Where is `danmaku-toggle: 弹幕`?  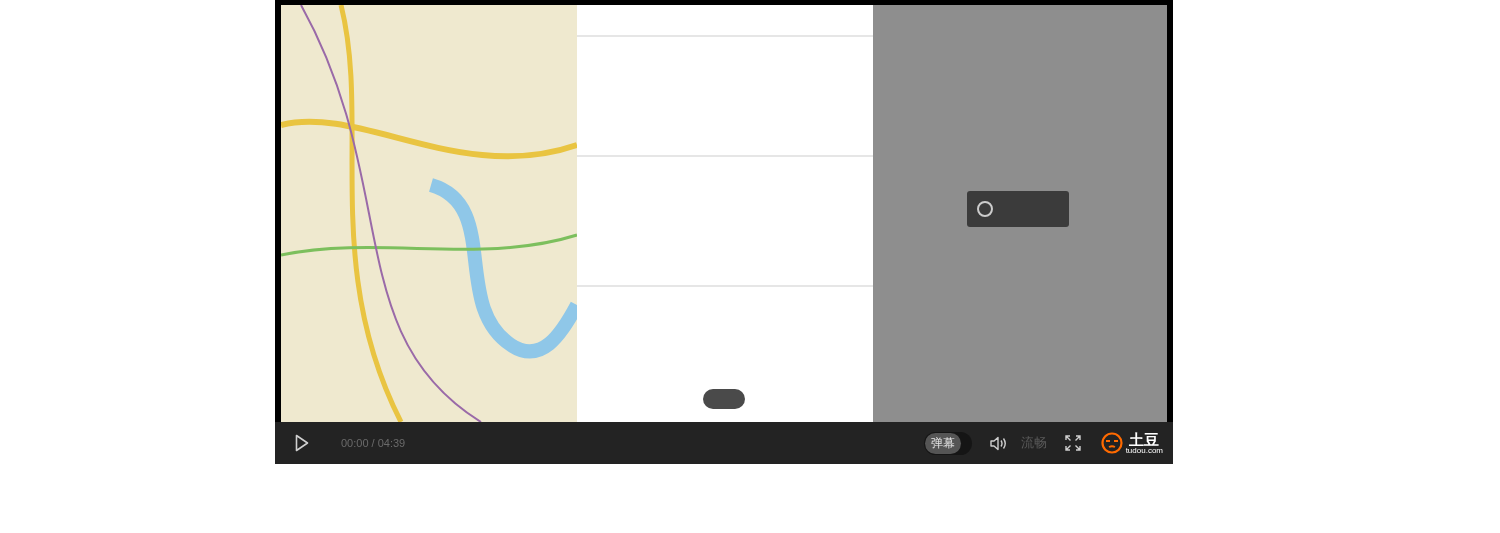
danmaku-toggle: 弹幕 is located at coordinates (947, 443).